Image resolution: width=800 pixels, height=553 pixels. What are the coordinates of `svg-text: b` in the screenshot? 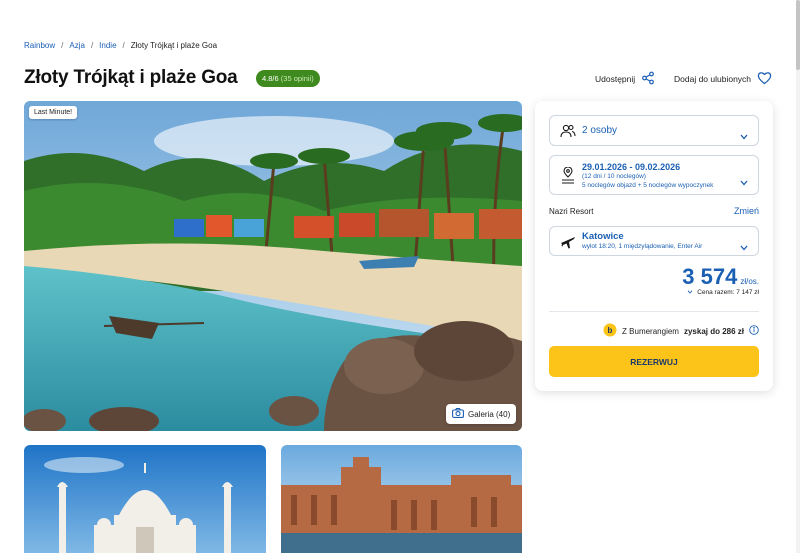 It's located at (610, 330).